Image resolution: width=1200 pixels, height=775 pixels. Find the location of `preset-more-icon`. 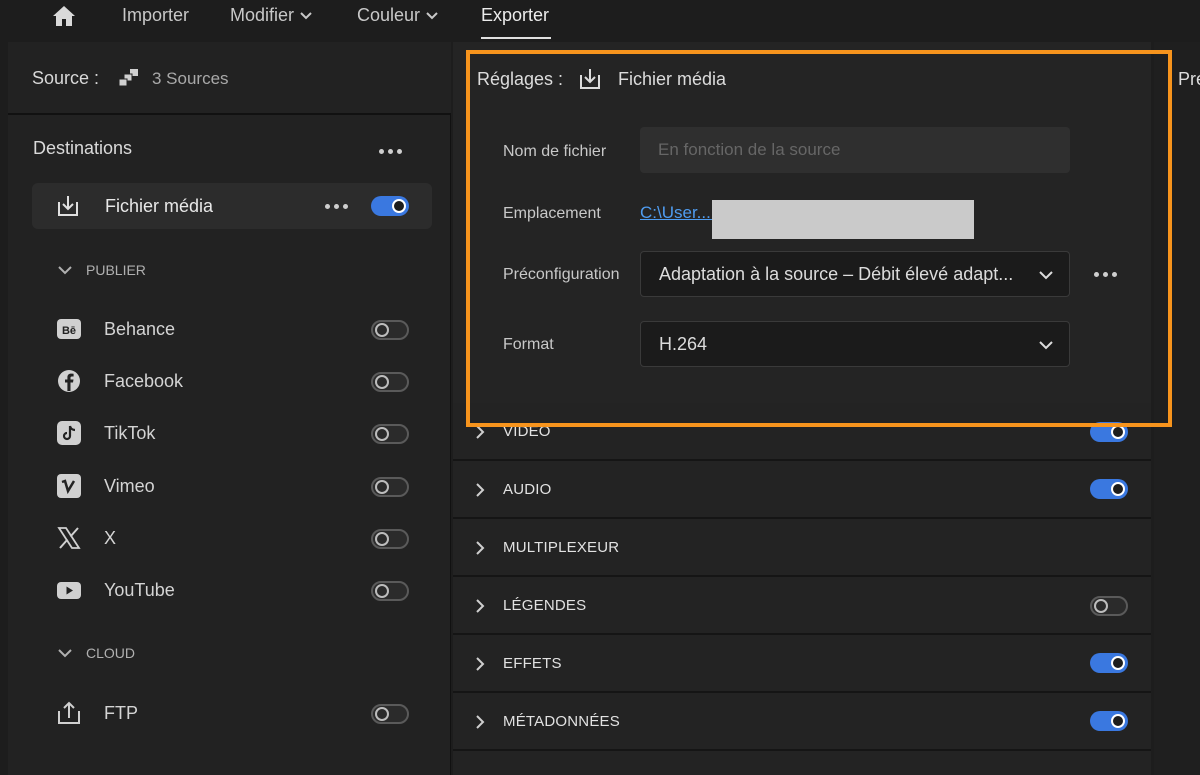

preset-more-icon is located at coordinates (1105, 274).